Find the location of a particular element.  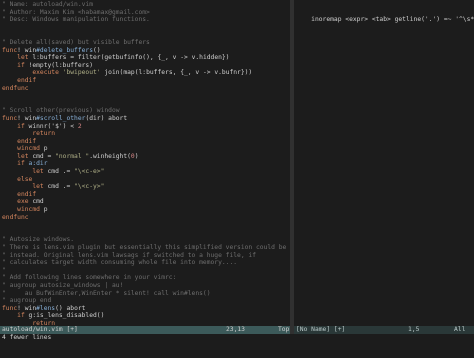

code-token: winnr('$') < is located at coordinates (53, 126).